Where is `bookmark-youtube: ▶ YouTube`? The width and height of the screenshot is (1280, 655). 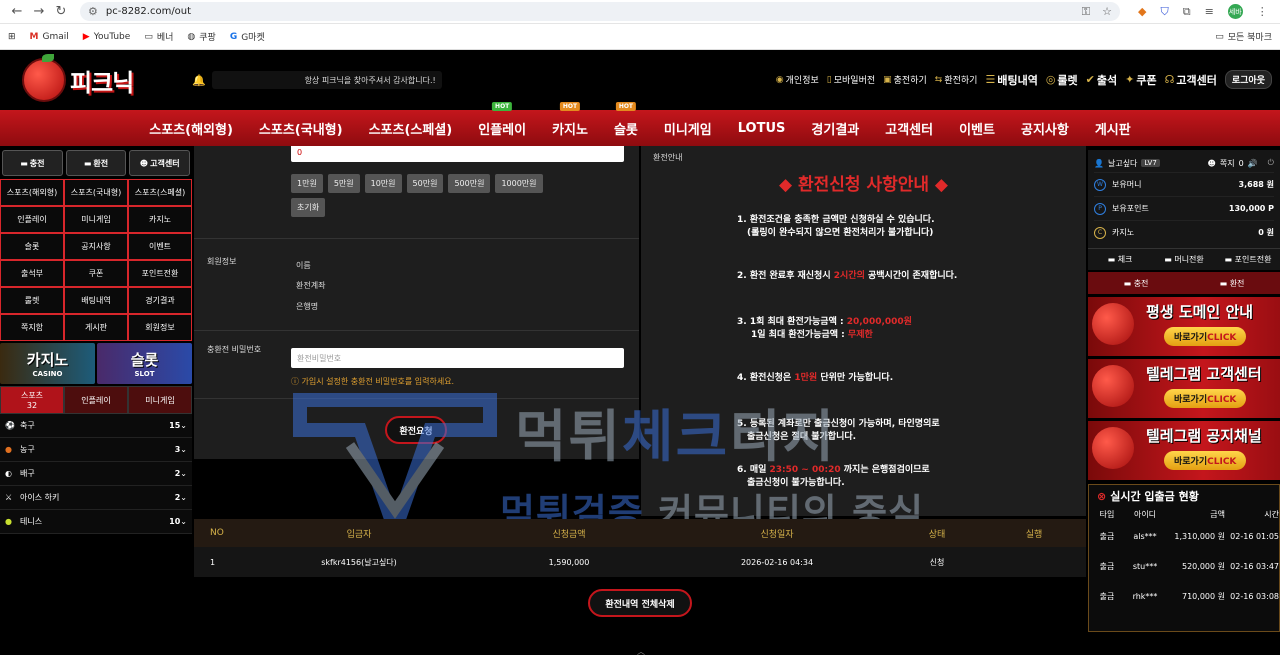 bookmark-youtube: ▶ YouTube is located at coordinates (107, 37).